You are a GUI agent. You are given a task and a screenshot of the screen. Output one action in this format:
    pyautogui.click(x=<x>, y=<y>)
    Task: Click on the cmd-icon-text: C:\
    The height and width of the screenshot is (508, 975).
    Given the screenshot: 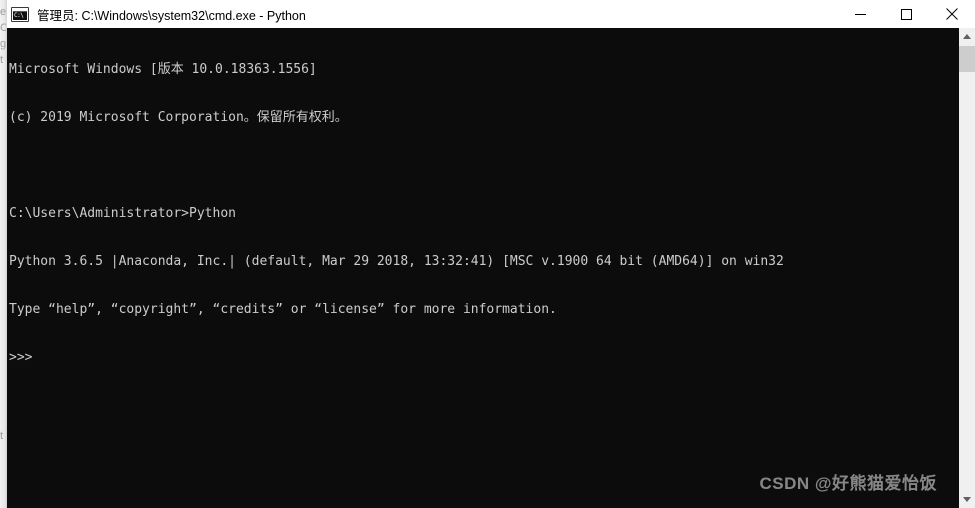 What is the action you would take?
    pyautogui.click(x=20, y=15)
    